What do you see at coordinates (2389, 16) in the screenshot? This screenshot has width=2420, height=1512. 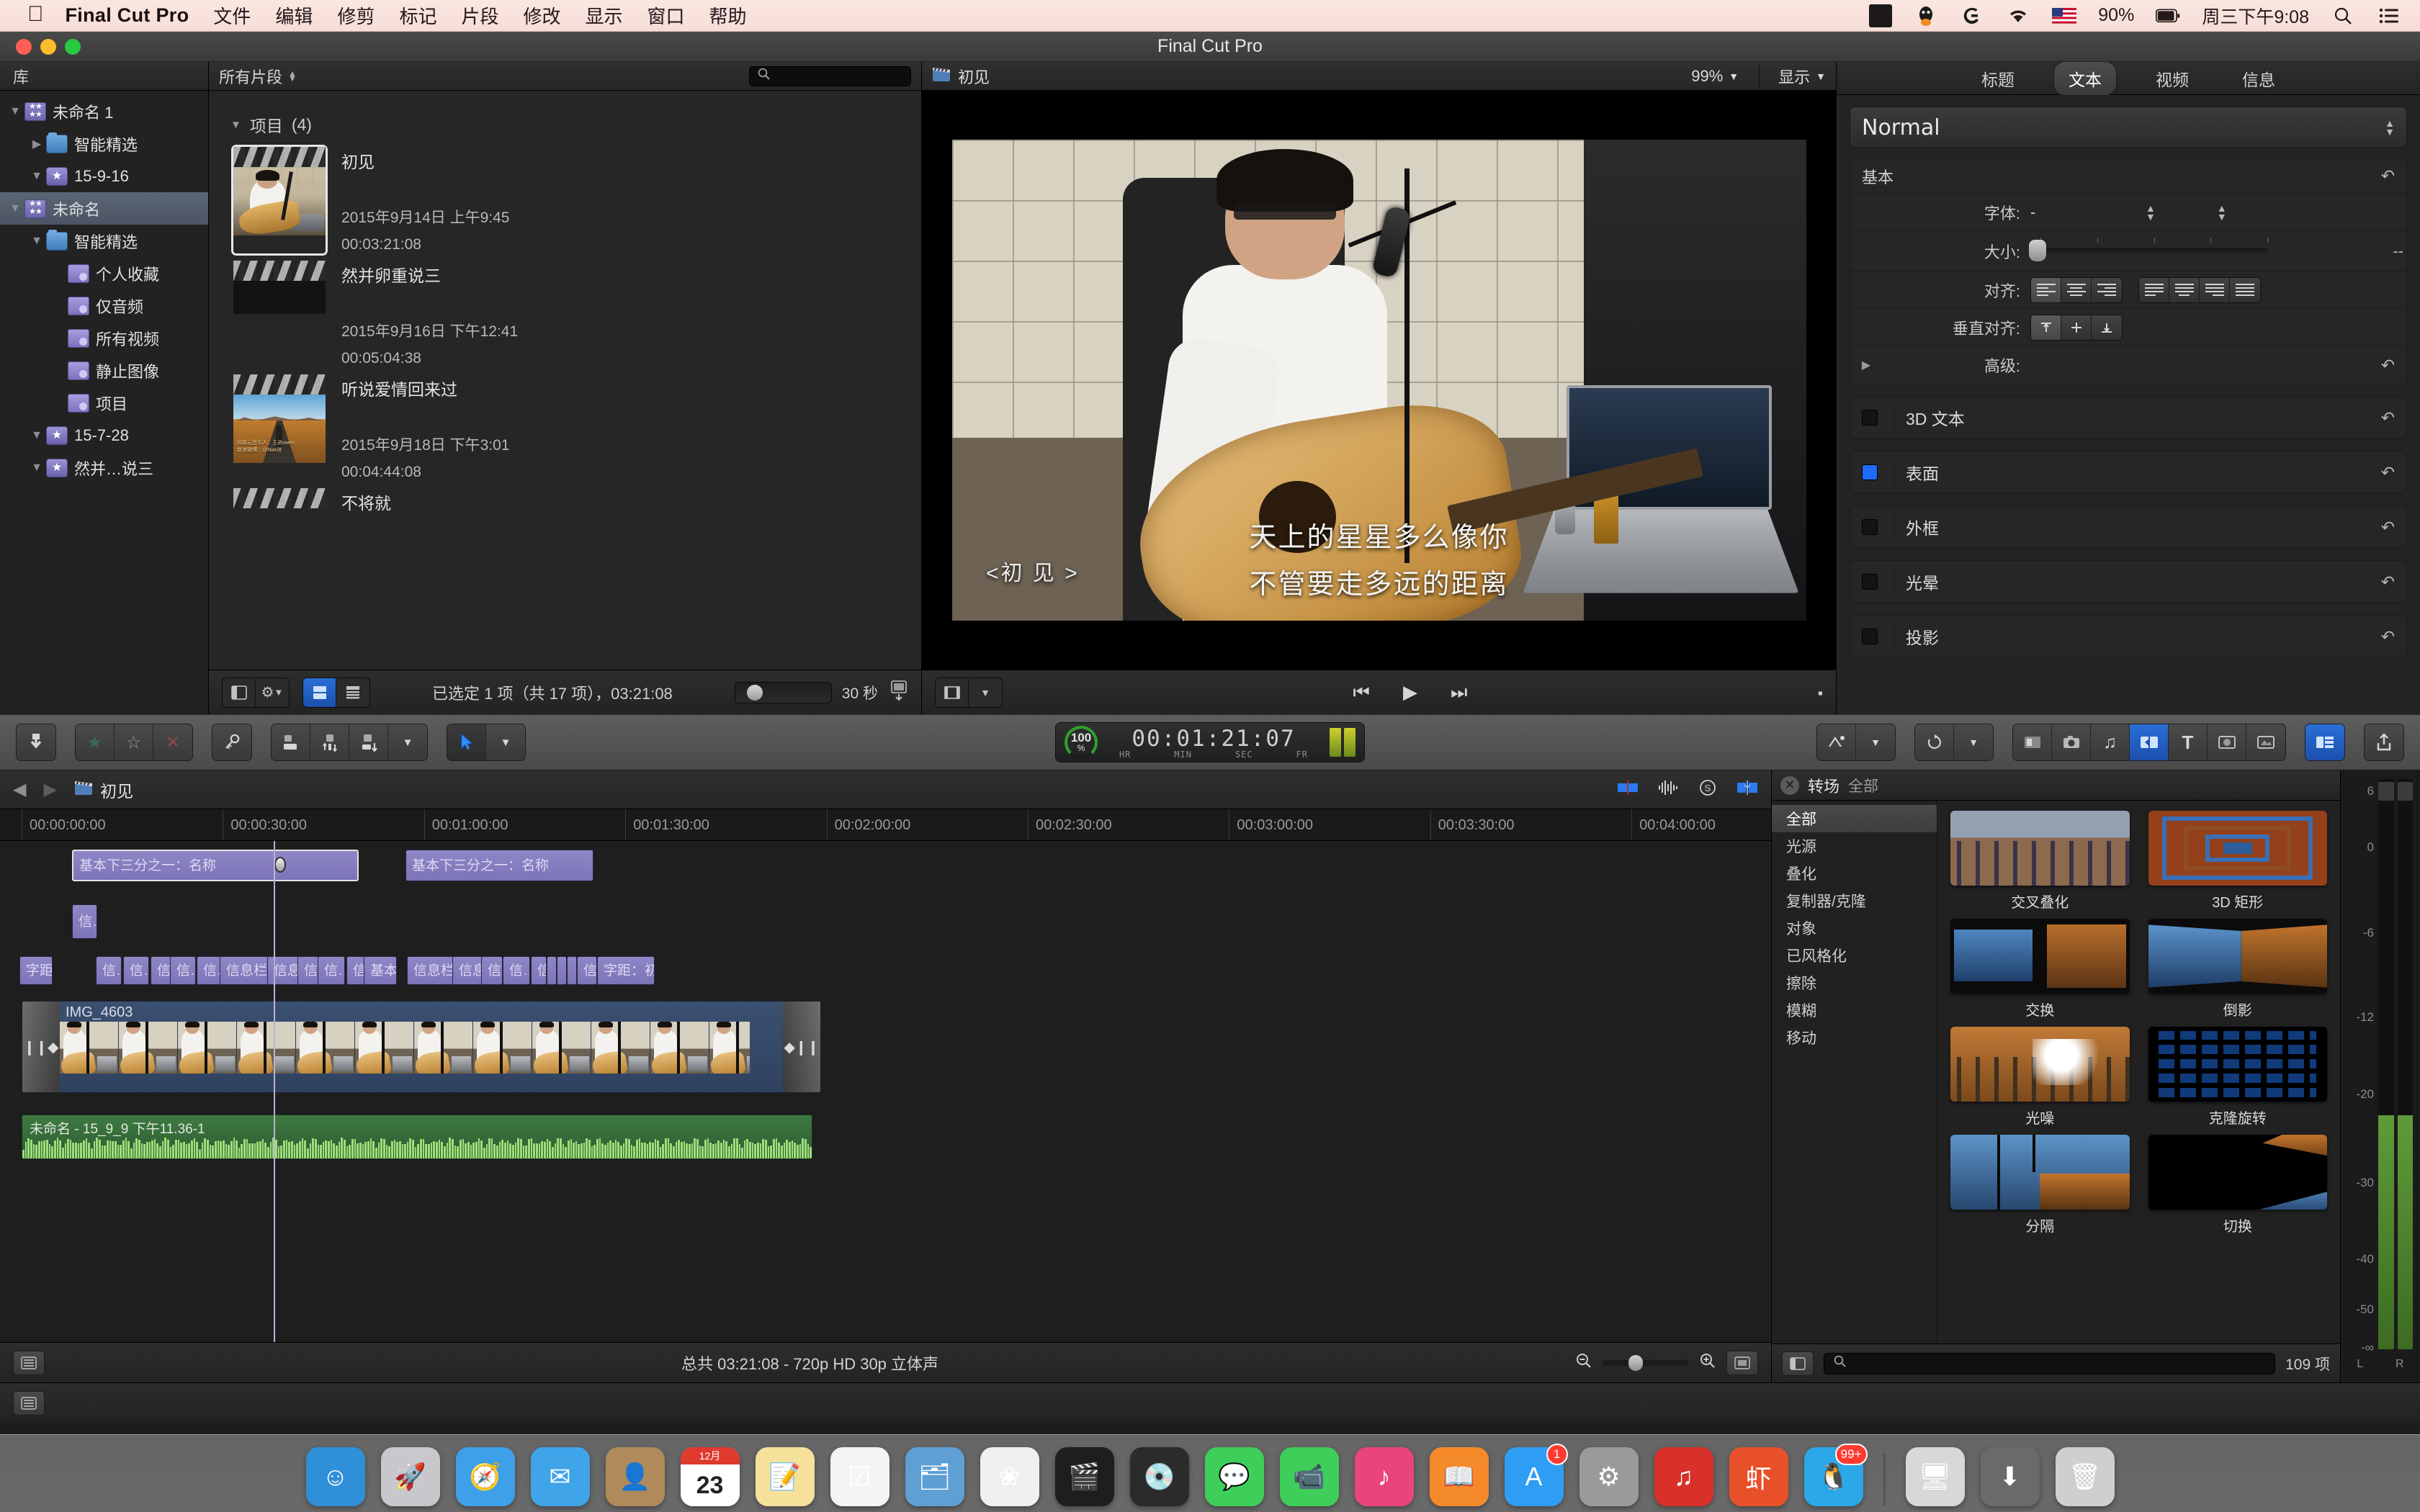 I see `notification-center-icon` at bounding box center [2389, 16].